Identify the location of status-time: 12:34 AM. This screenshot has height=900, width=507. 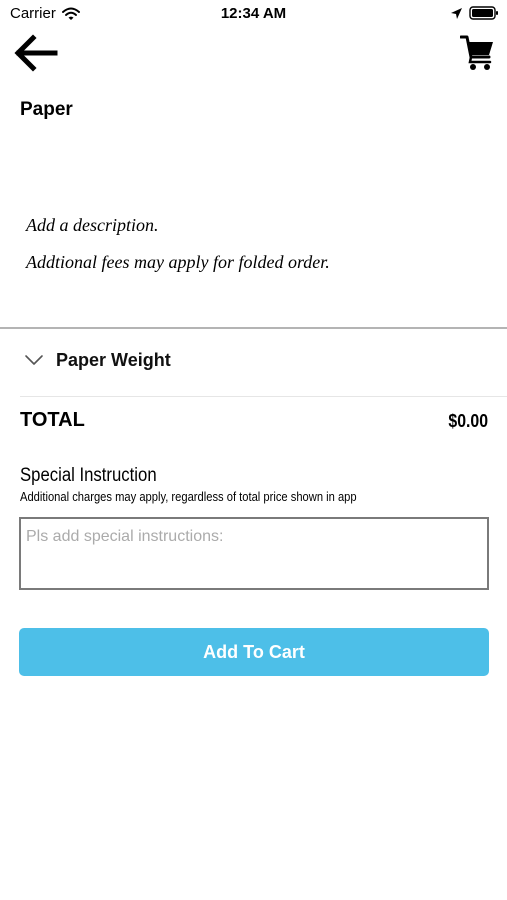
(253, 13).